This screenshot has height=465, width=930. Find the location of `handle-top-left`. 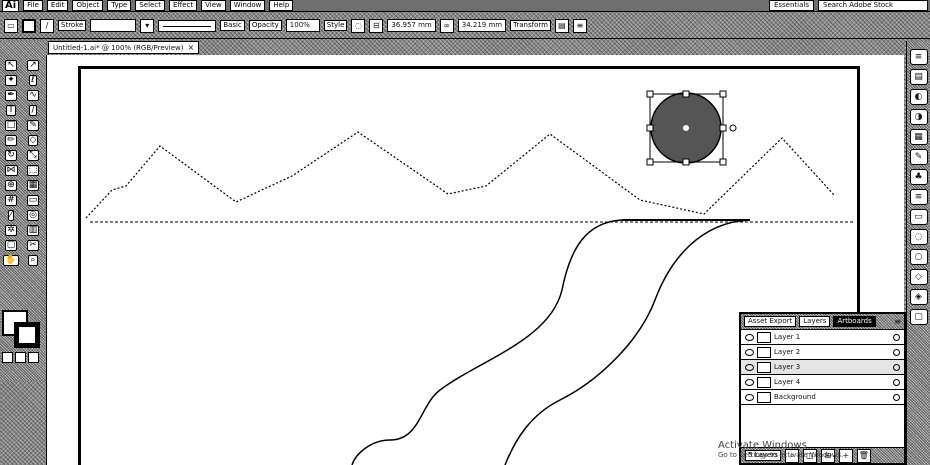

handle-top-left is located at coordinates (650, 94).